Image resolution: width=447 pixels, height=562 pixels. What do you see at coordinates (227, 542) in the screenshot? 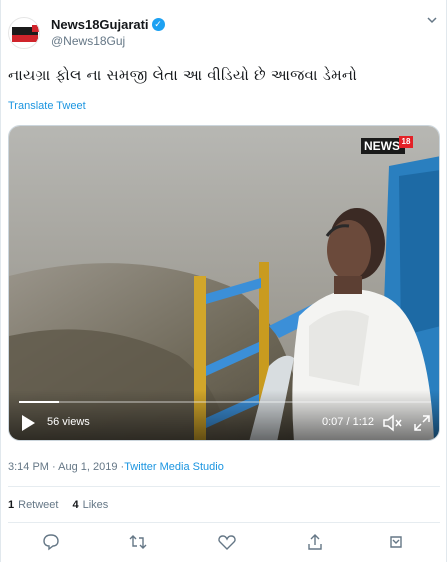
I see `like-icon` at bounding box center [227, 542].